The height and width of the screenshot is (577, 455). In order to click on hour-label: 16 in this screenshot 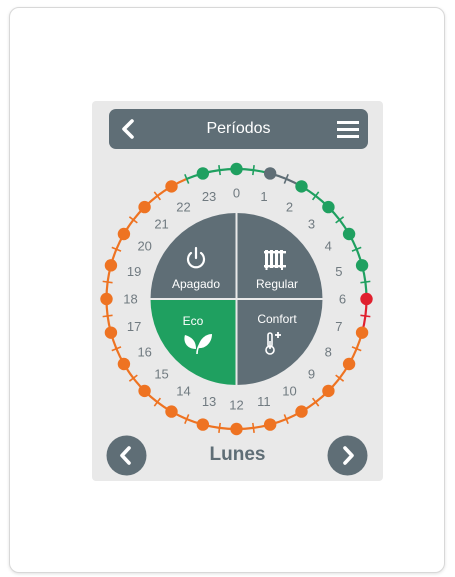, I will do `click(144, 352)`.